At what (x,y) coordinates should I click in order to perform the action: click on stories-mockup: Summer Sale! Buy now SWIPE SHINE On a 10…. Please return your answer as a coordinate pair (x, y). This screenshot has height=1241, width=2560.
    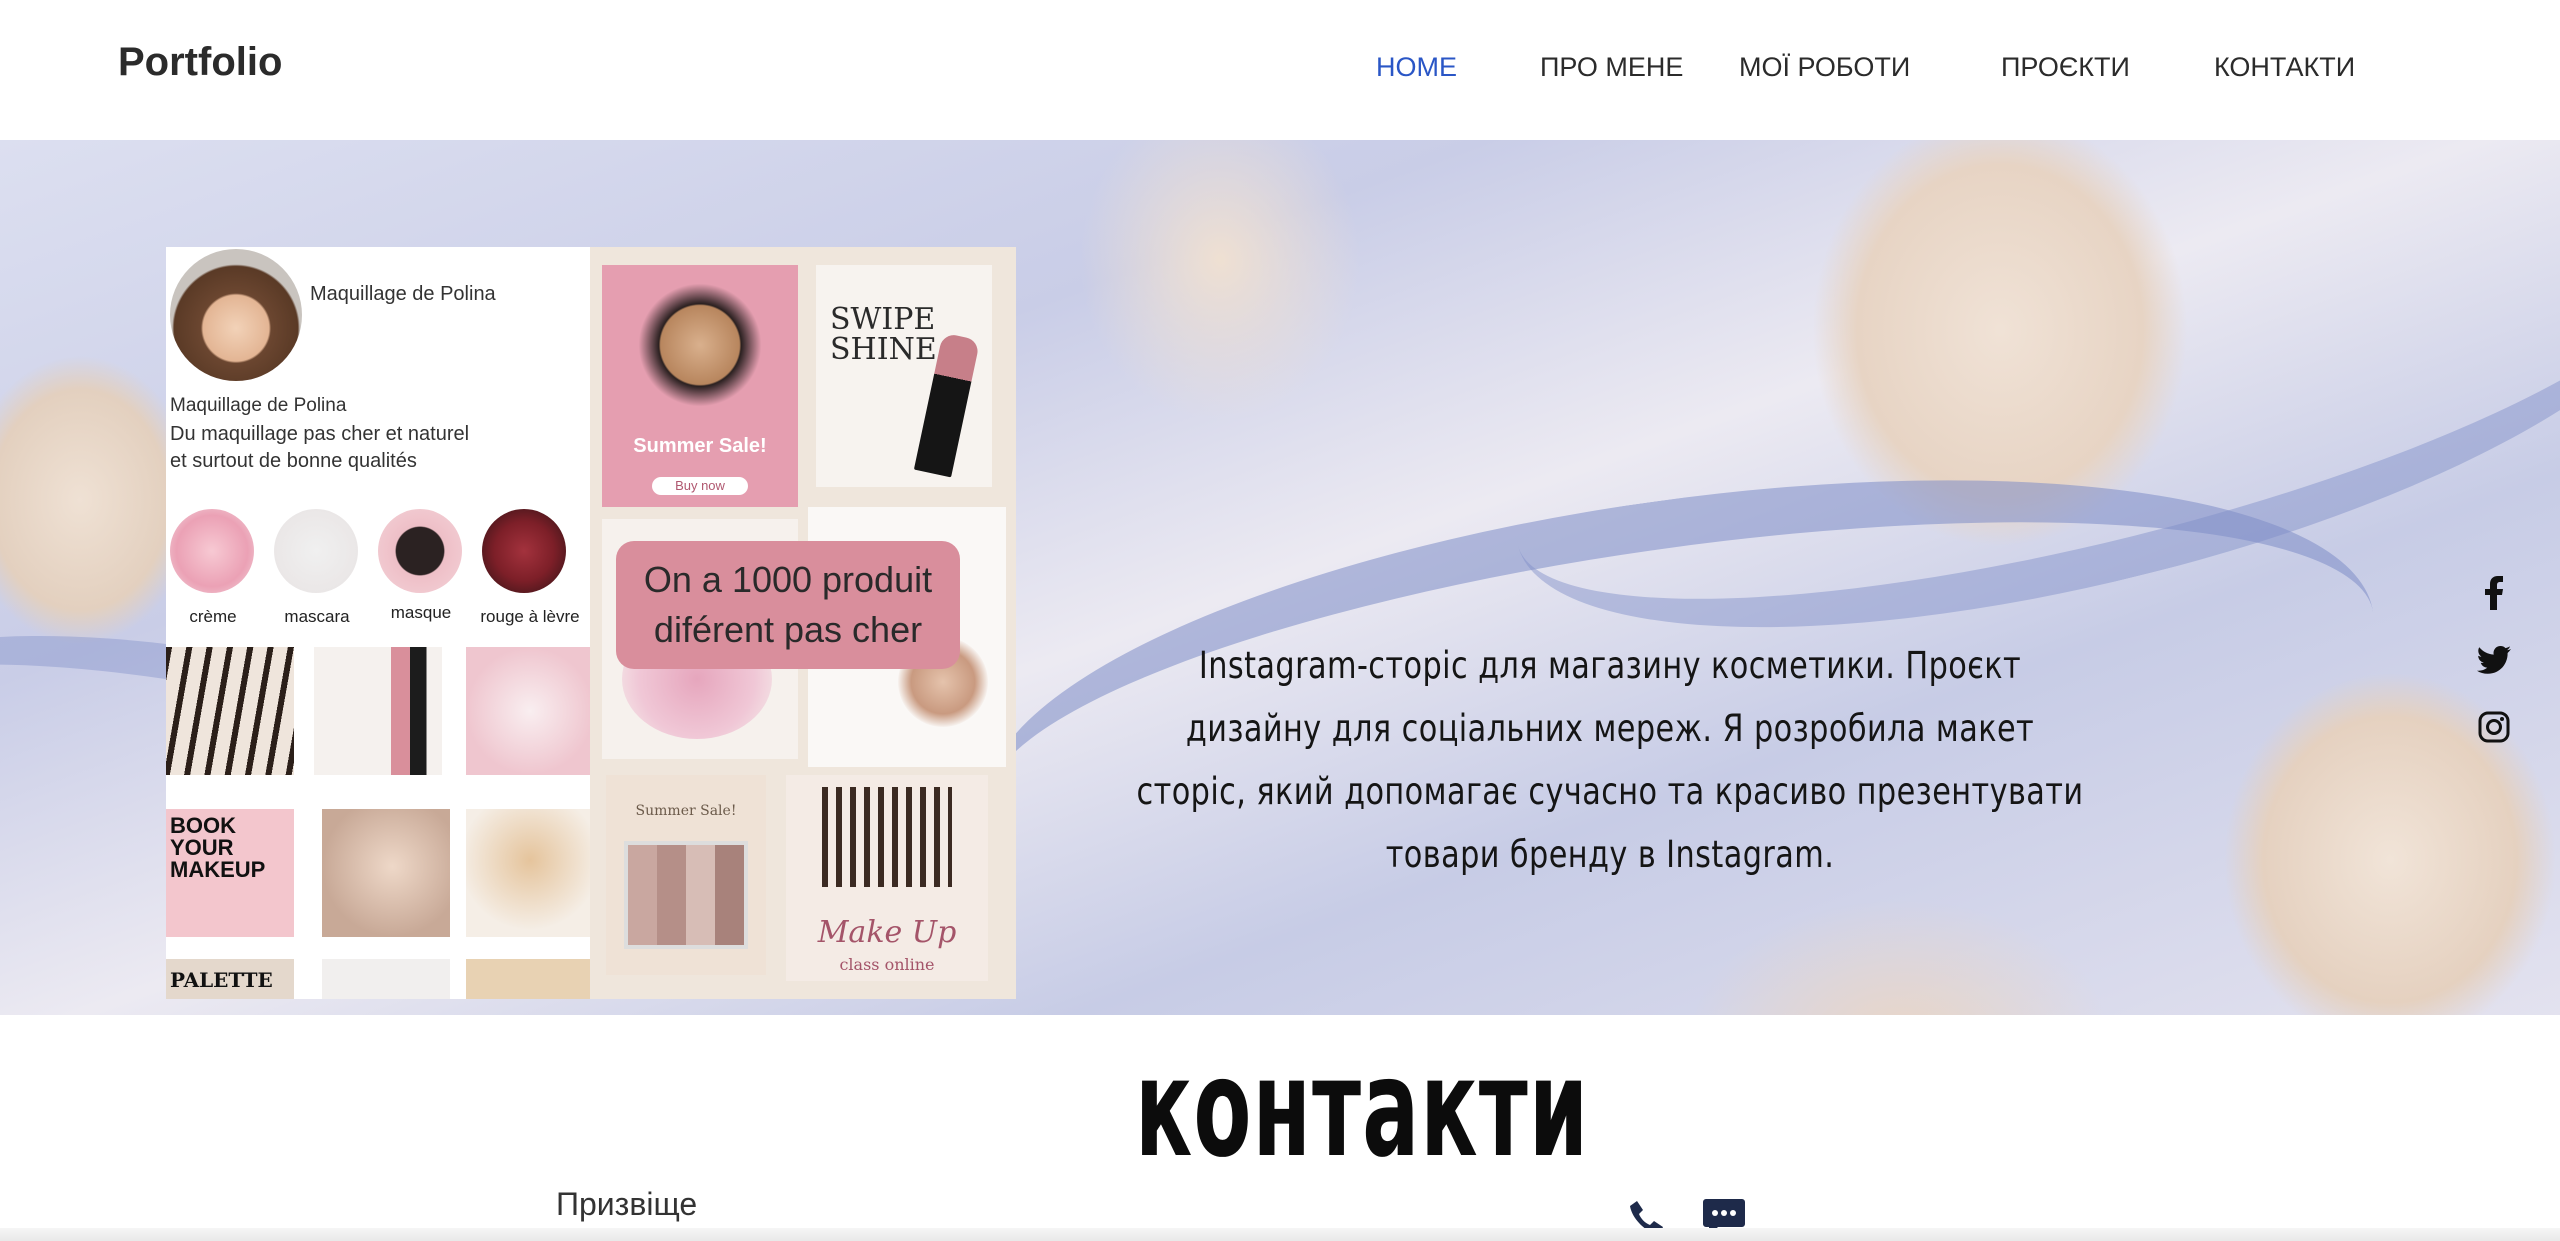
    Looking at the image, I should click on (803, 623).